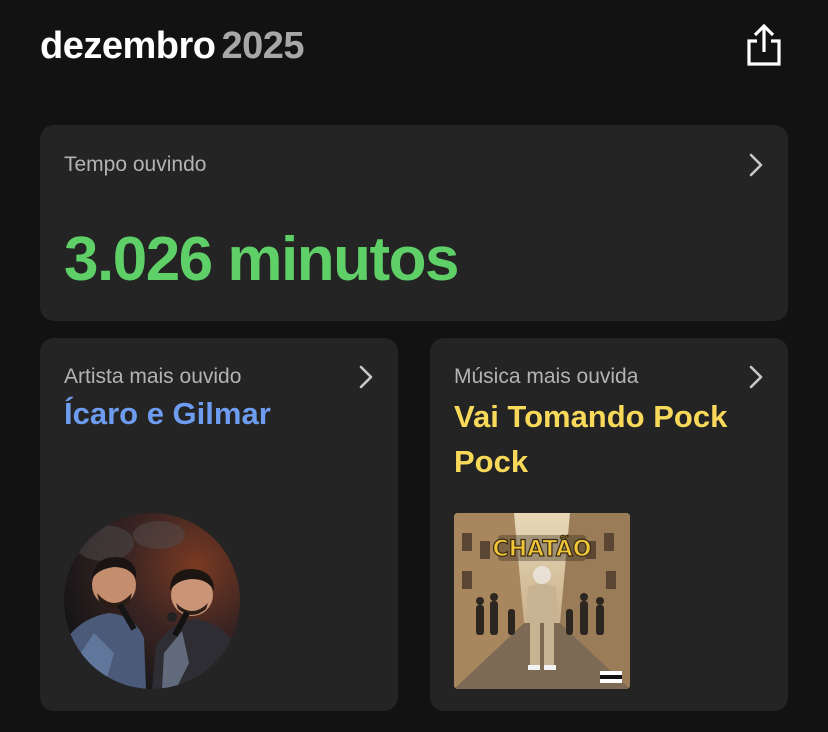 Image resolution: width=828 pixels, height=732 pixels. I want to click on top-artist-name: Ícaro e Gilmar, so click(167, 413).